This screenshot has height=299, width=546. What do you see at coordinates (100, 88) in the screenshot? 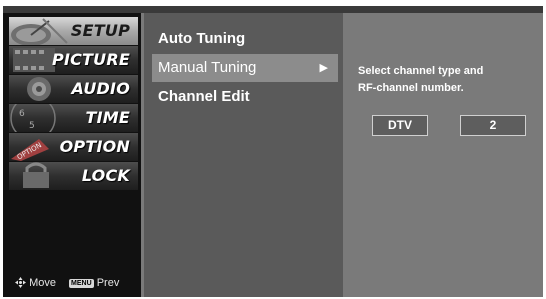
I see `menu-item-label: AUDIO` at bounding box center [100, 88].